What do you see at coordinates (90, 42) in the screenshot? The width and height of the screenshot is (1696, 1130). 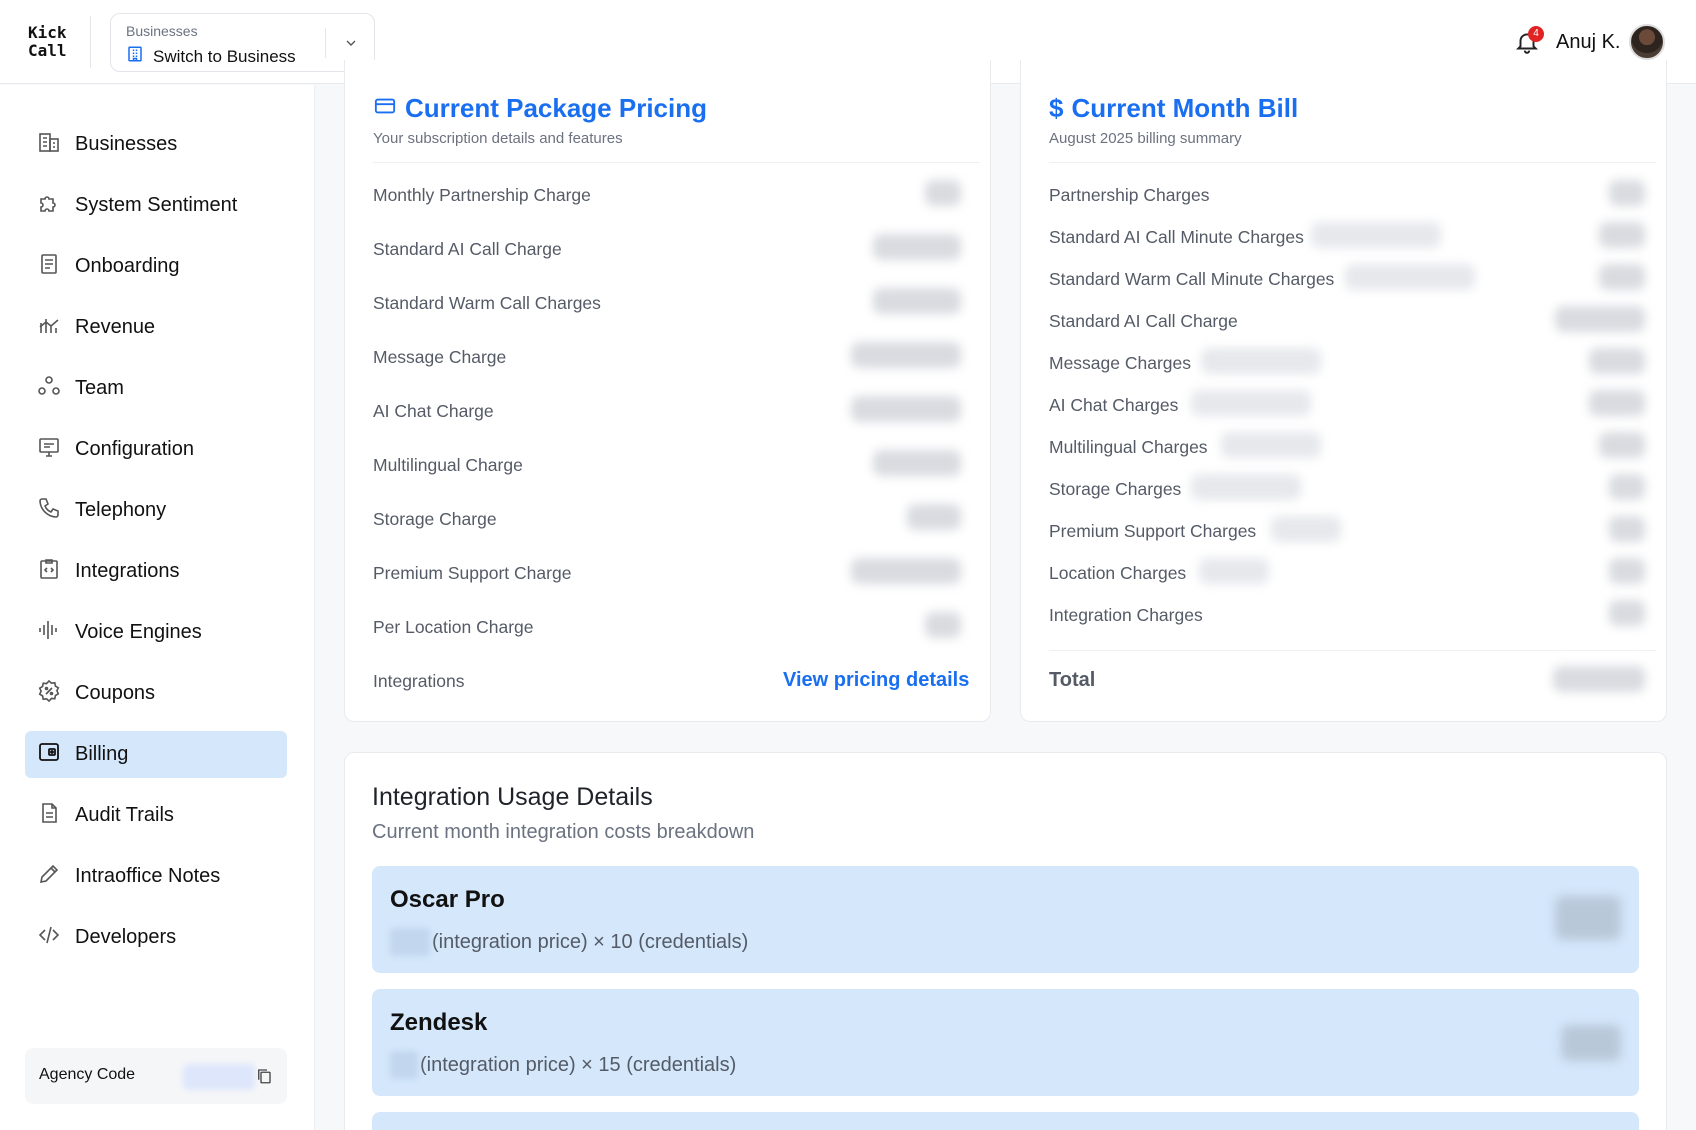 I see `header-divider` at bounding box center [90, 42].